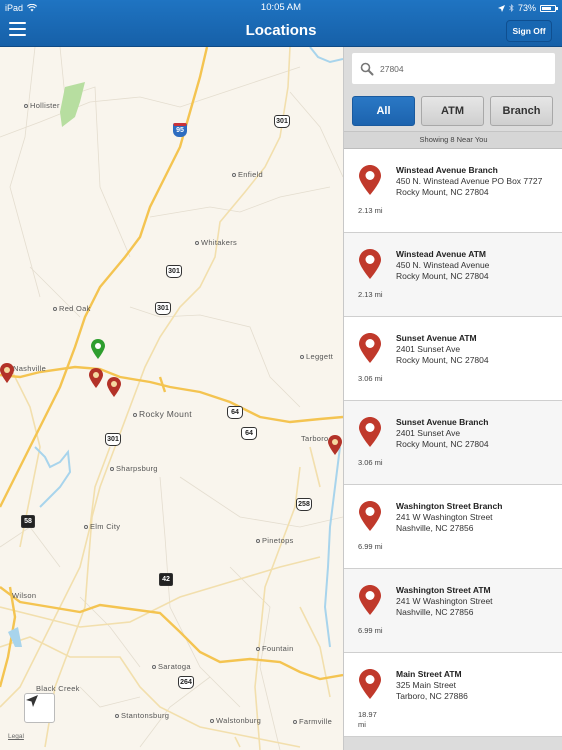 This screenshot has height=750, width=562. I want to click on us-258-shield: 258, so click(304, 504).